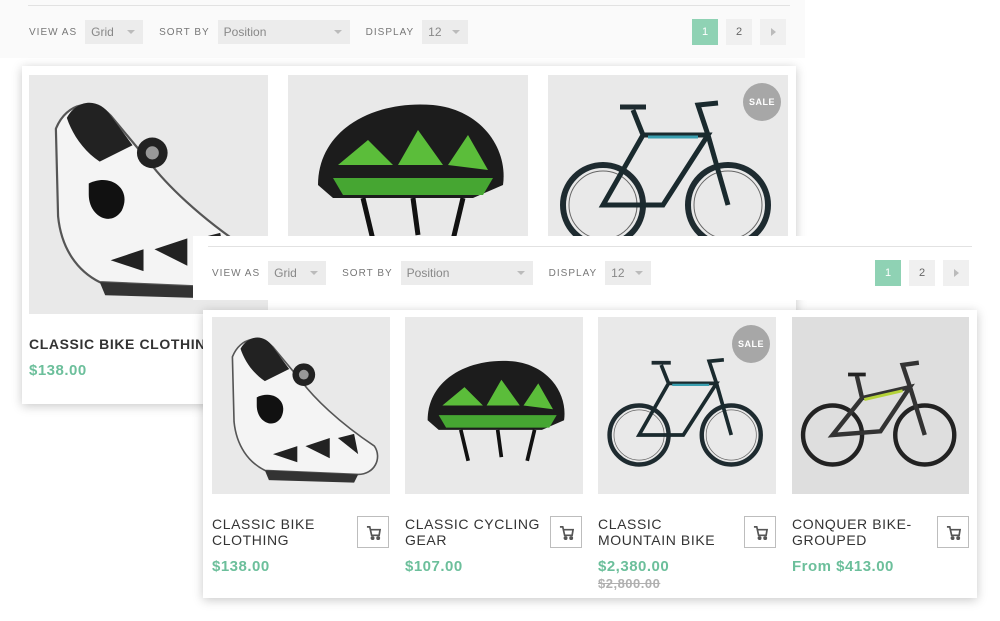 Image resolution: width=1000 pixels, height=621 pixels. I want to click on front-toolbar: VIEW AS Grid SORT BY Position DISPLAY 12, so click(439, 273).